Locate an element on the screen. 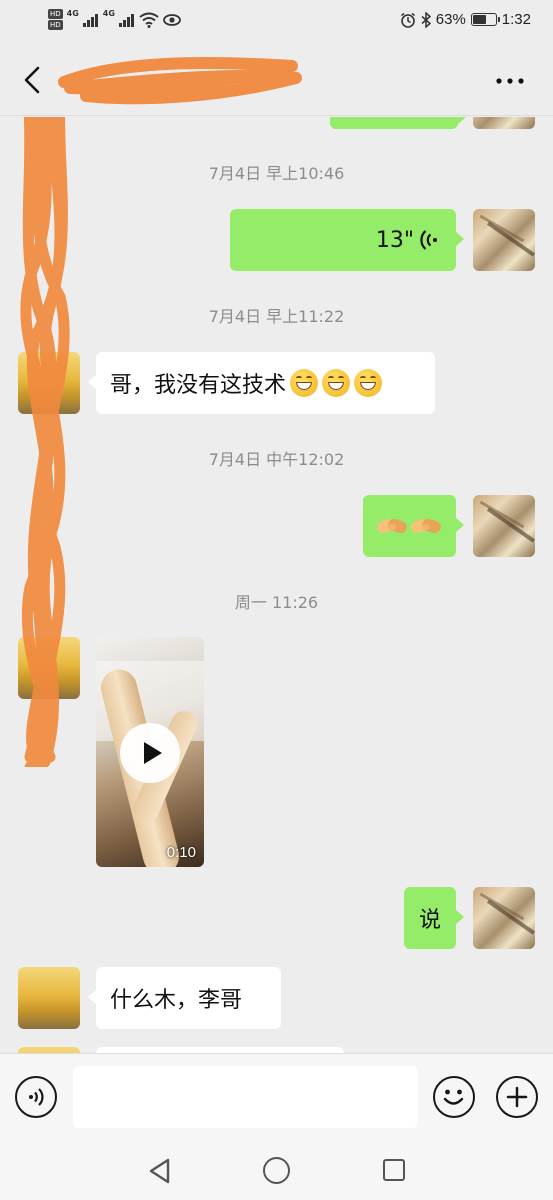 The width and height of the screenshot is (553, 1200). wifi-icon is located at coordinates (149, 20).